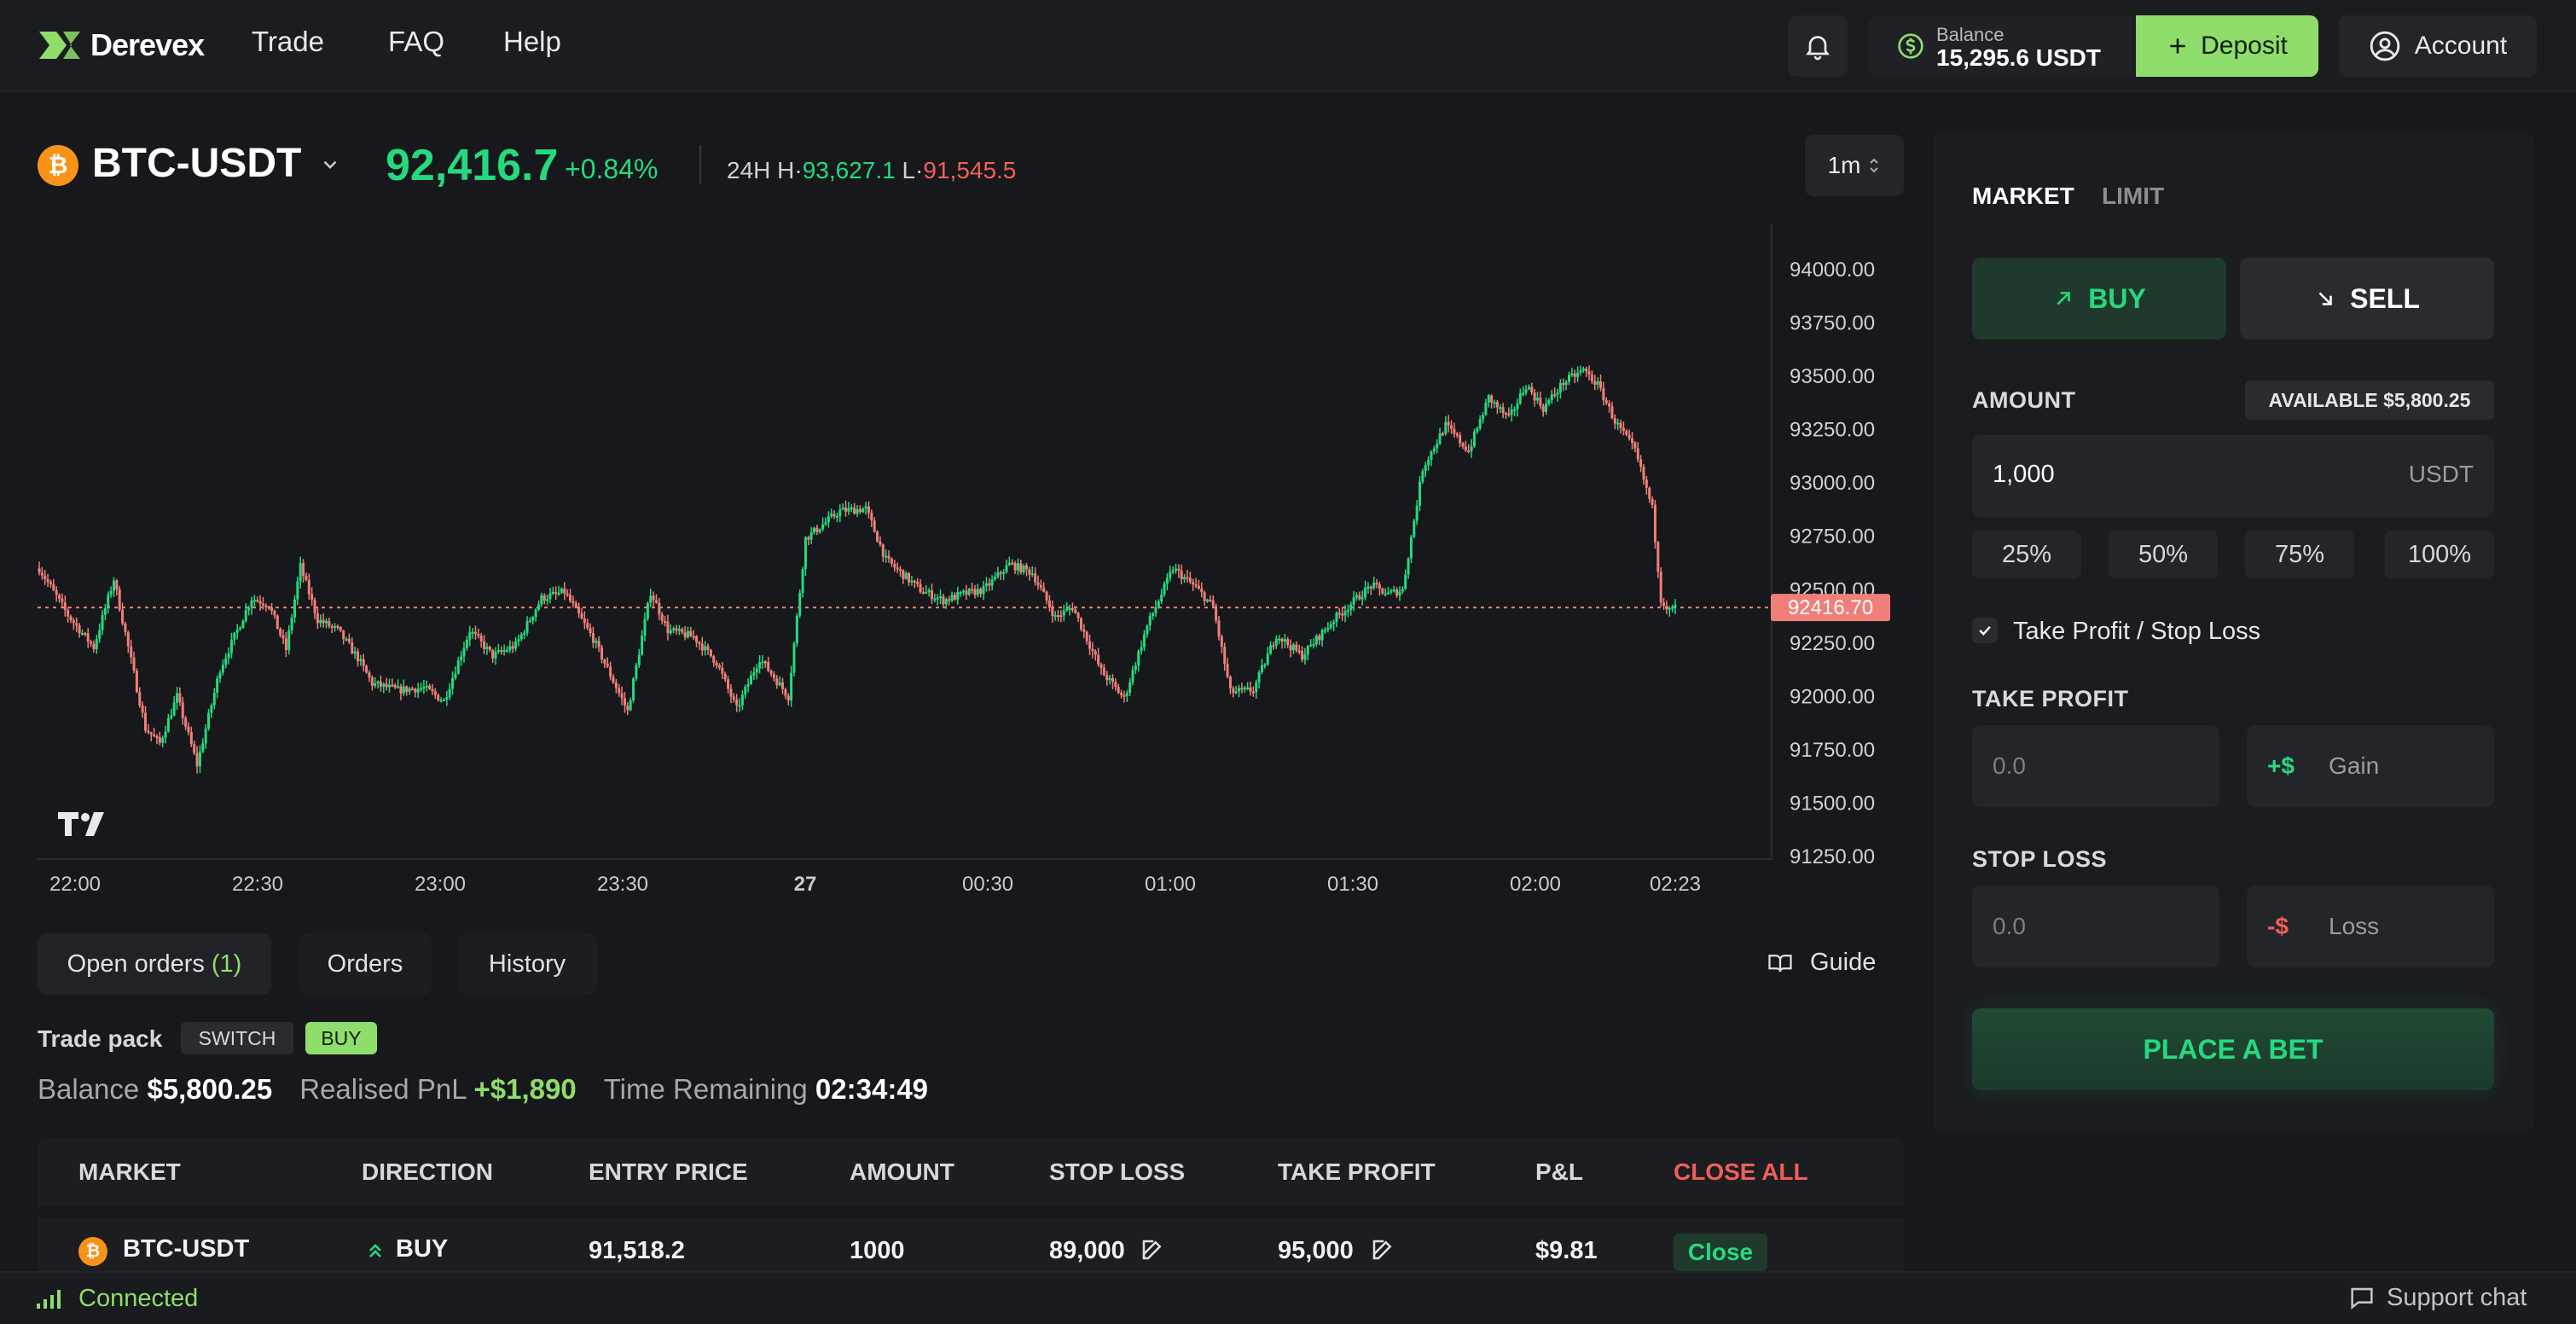 The image size is (2576, 1324). Describe the element at coordinates (2136, 632) in the screenshot. I see `tpsl-label: Take Profit / Stop Loss` at that location.